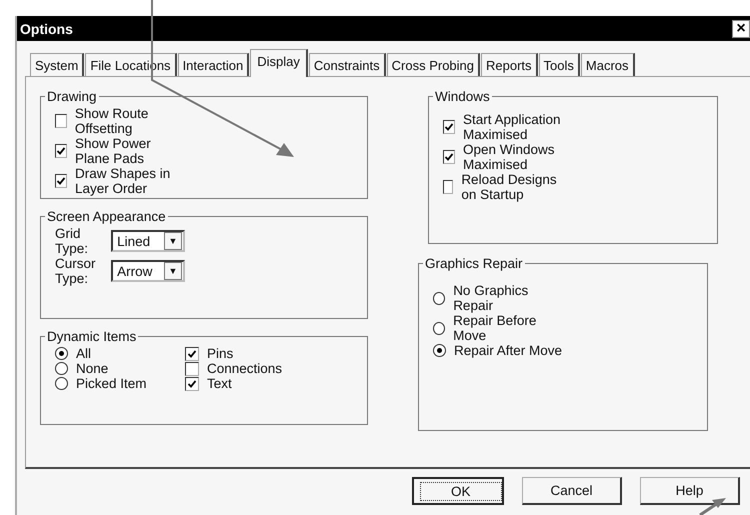 The width and height of the screenshot is (750, 515). Describe the element at coordinates (148, 271) in the screenshot. I see `dropdown-field: Arrow ▼` at that location.